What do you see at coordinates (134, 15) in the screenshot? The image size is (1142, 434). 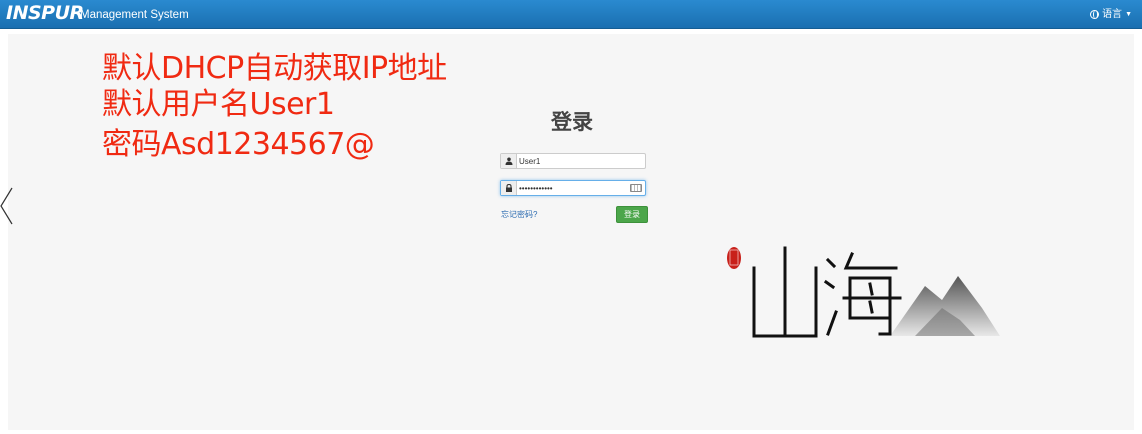 I see `app-title: Management System` at bounding box center [134, 15].